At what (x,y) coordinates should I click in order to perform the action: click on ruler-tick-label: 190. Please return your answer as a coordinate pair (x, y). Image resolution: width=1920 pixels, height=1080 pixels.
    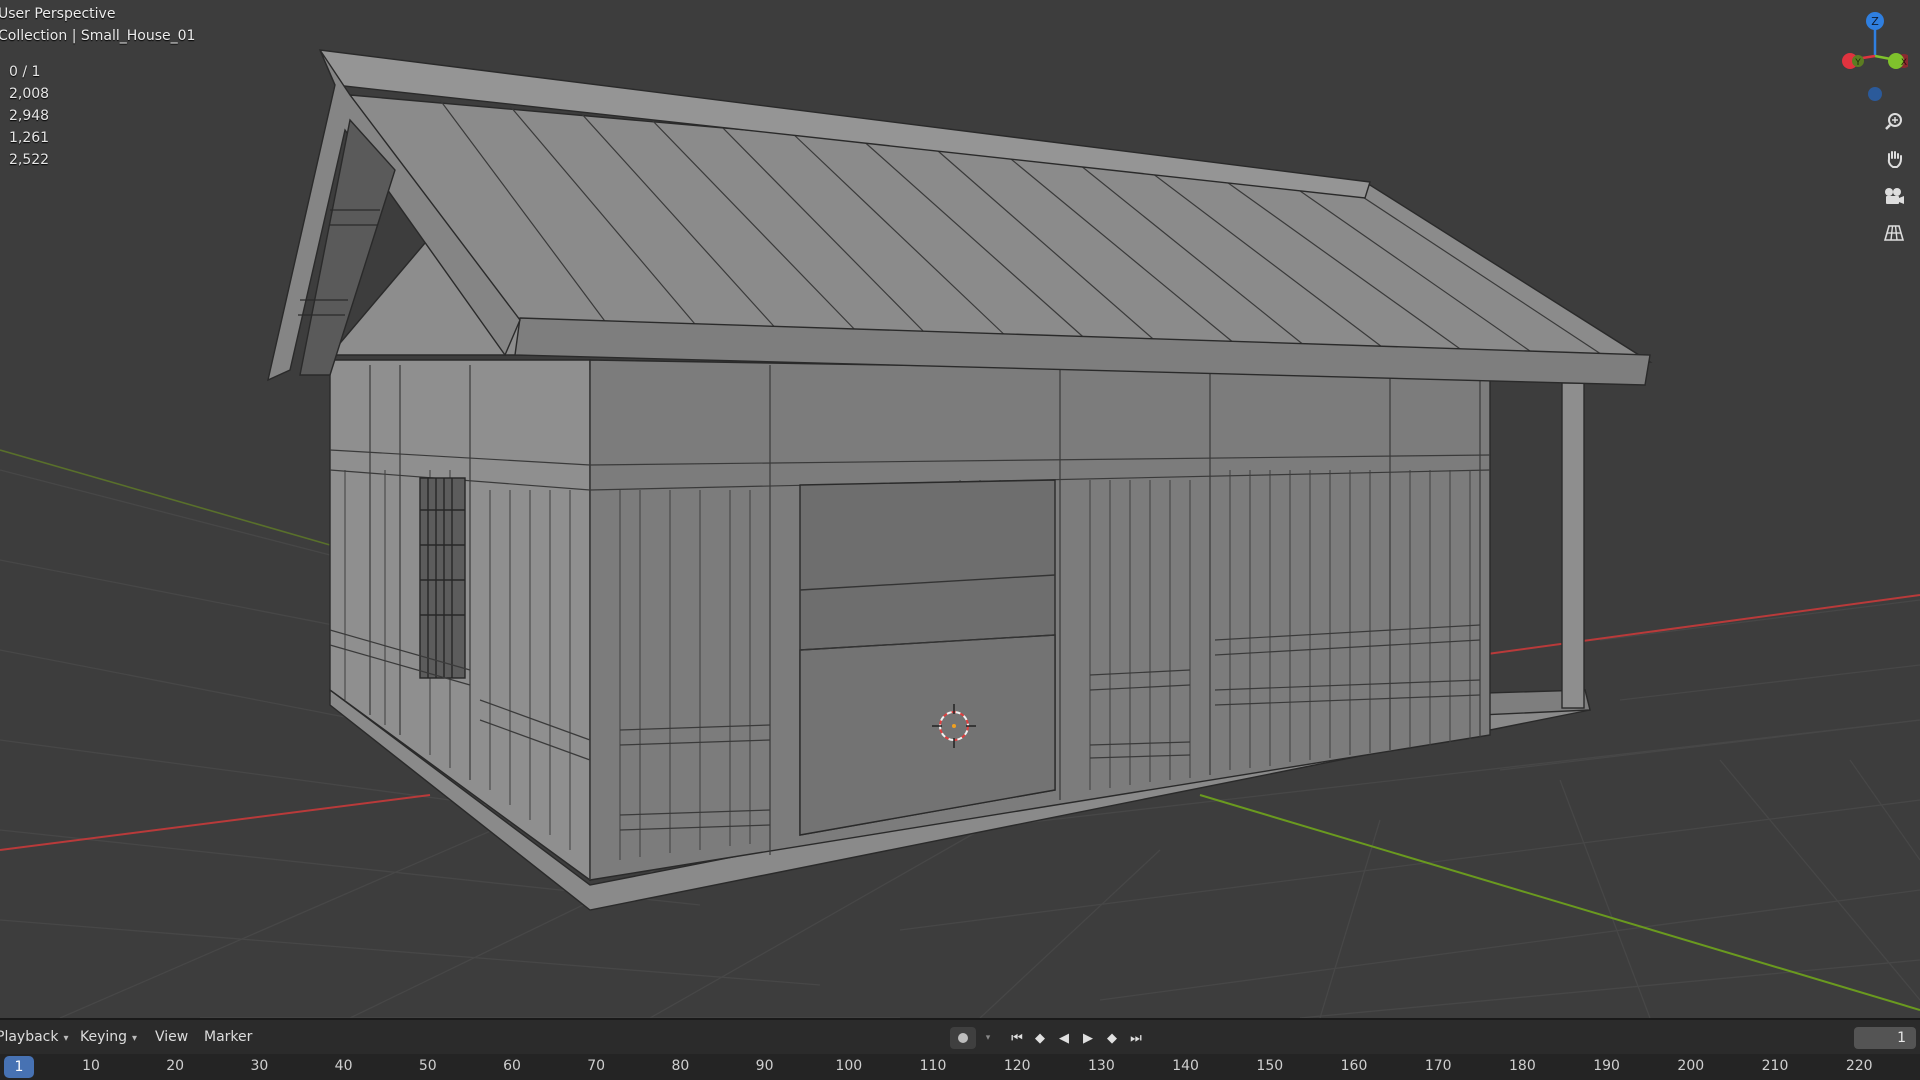
    Looking at the image, I should click on (1606, 1066).